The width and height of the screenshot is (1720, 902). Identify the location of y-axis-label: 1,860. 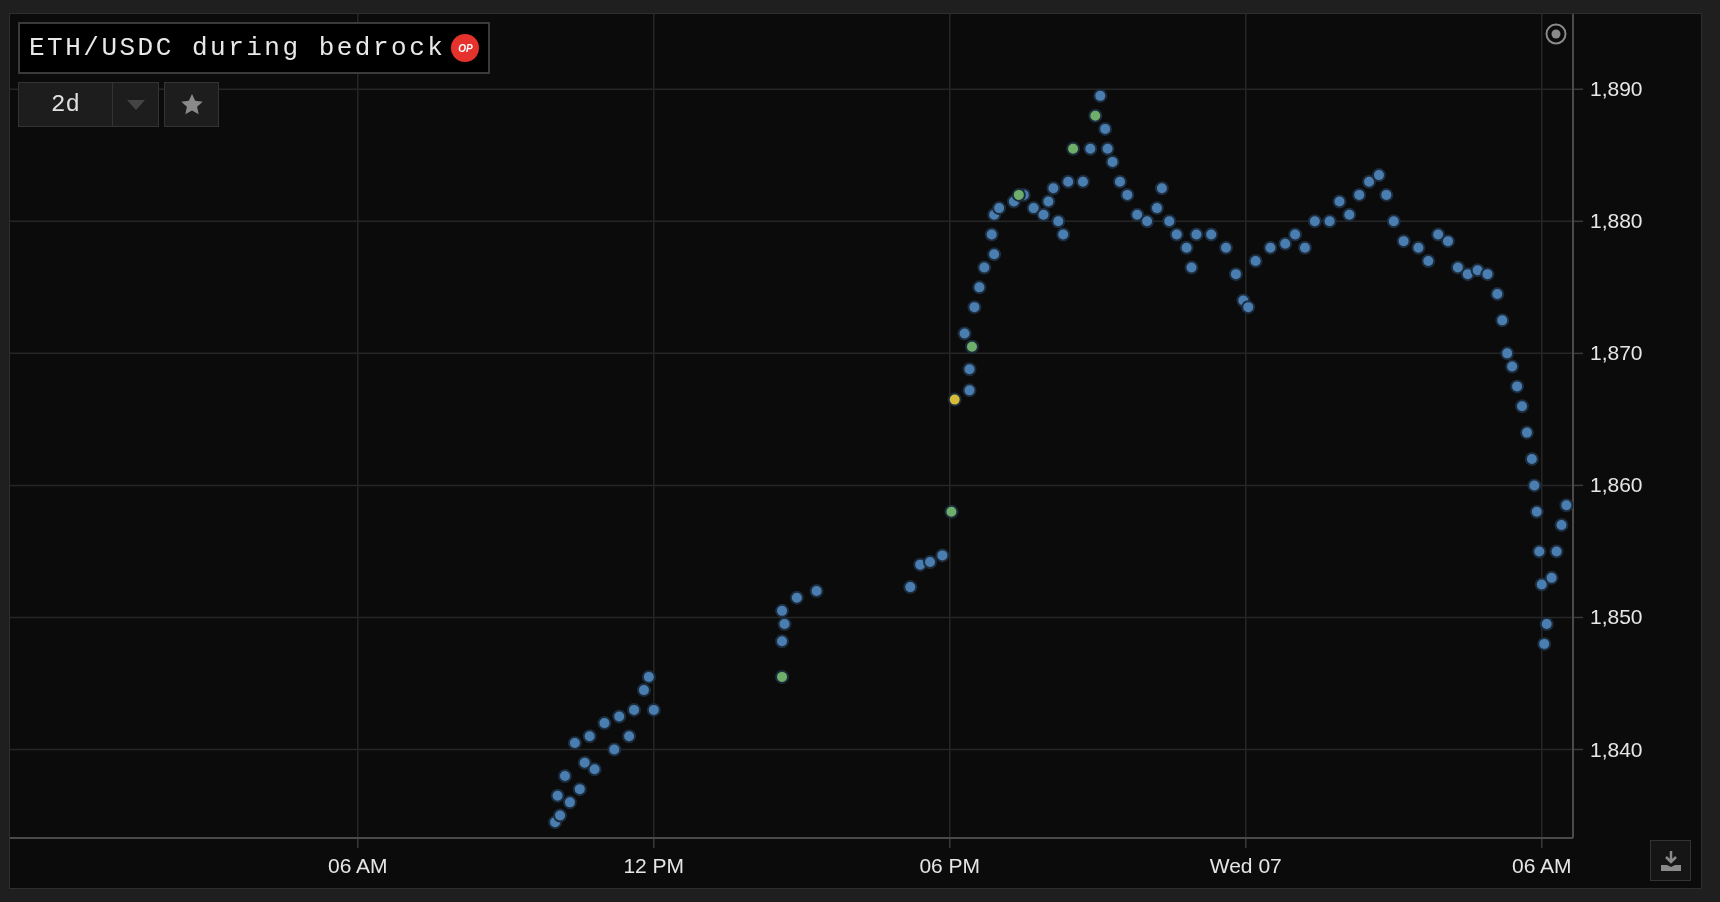
(1616, 485).